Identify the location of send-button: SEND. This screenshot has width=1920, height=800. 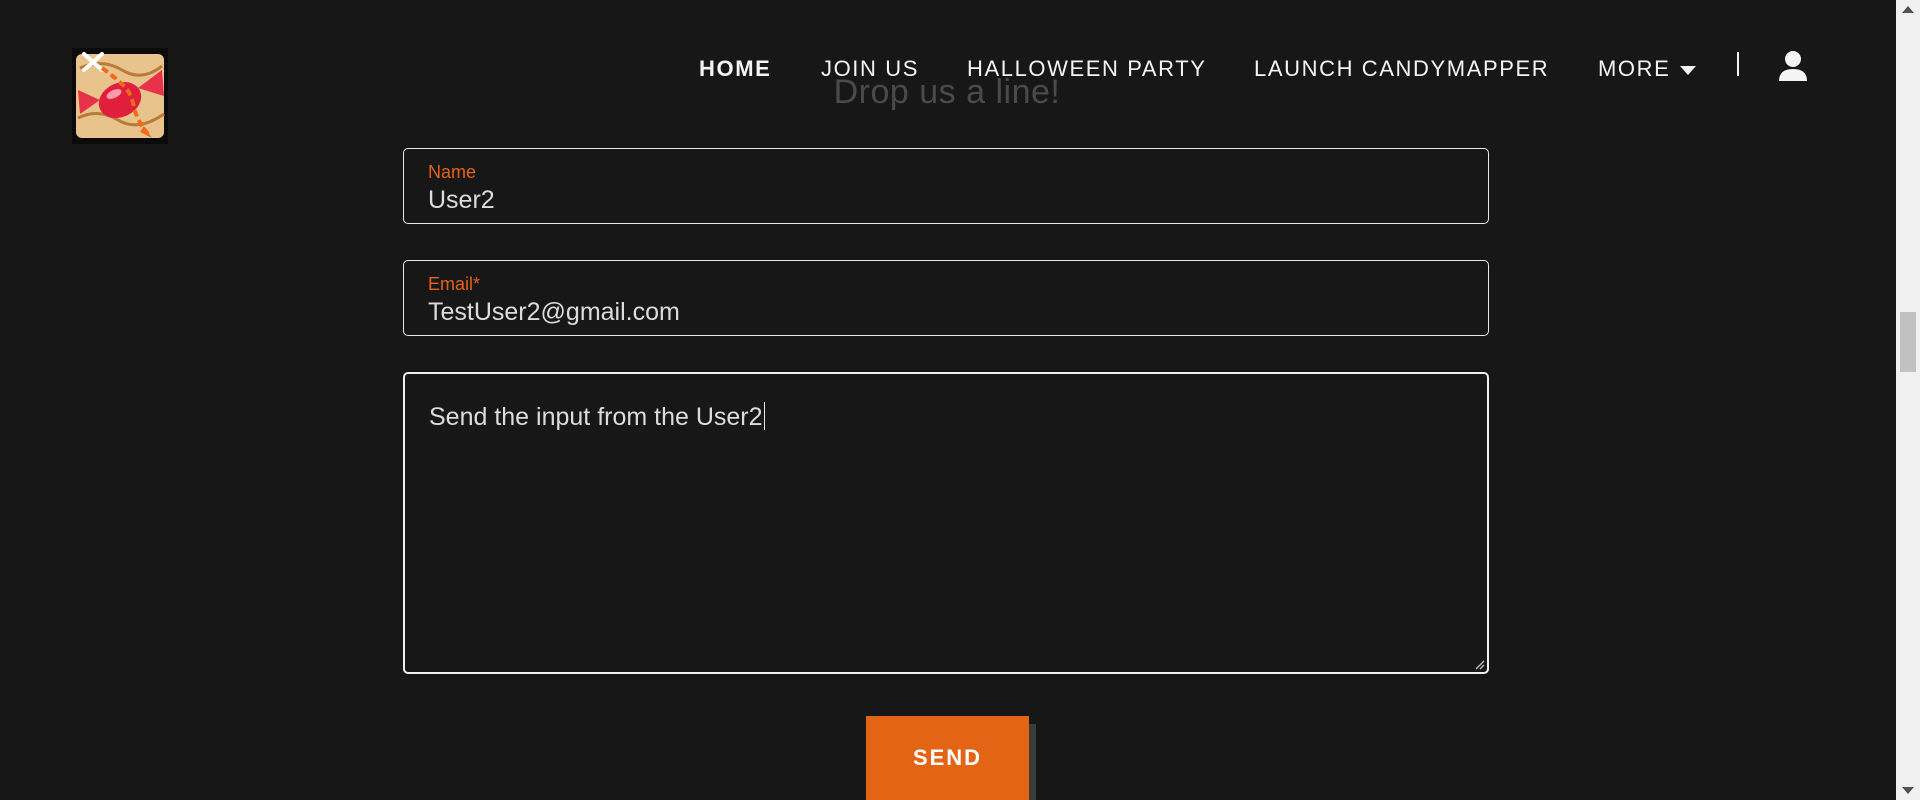
(947, 758).